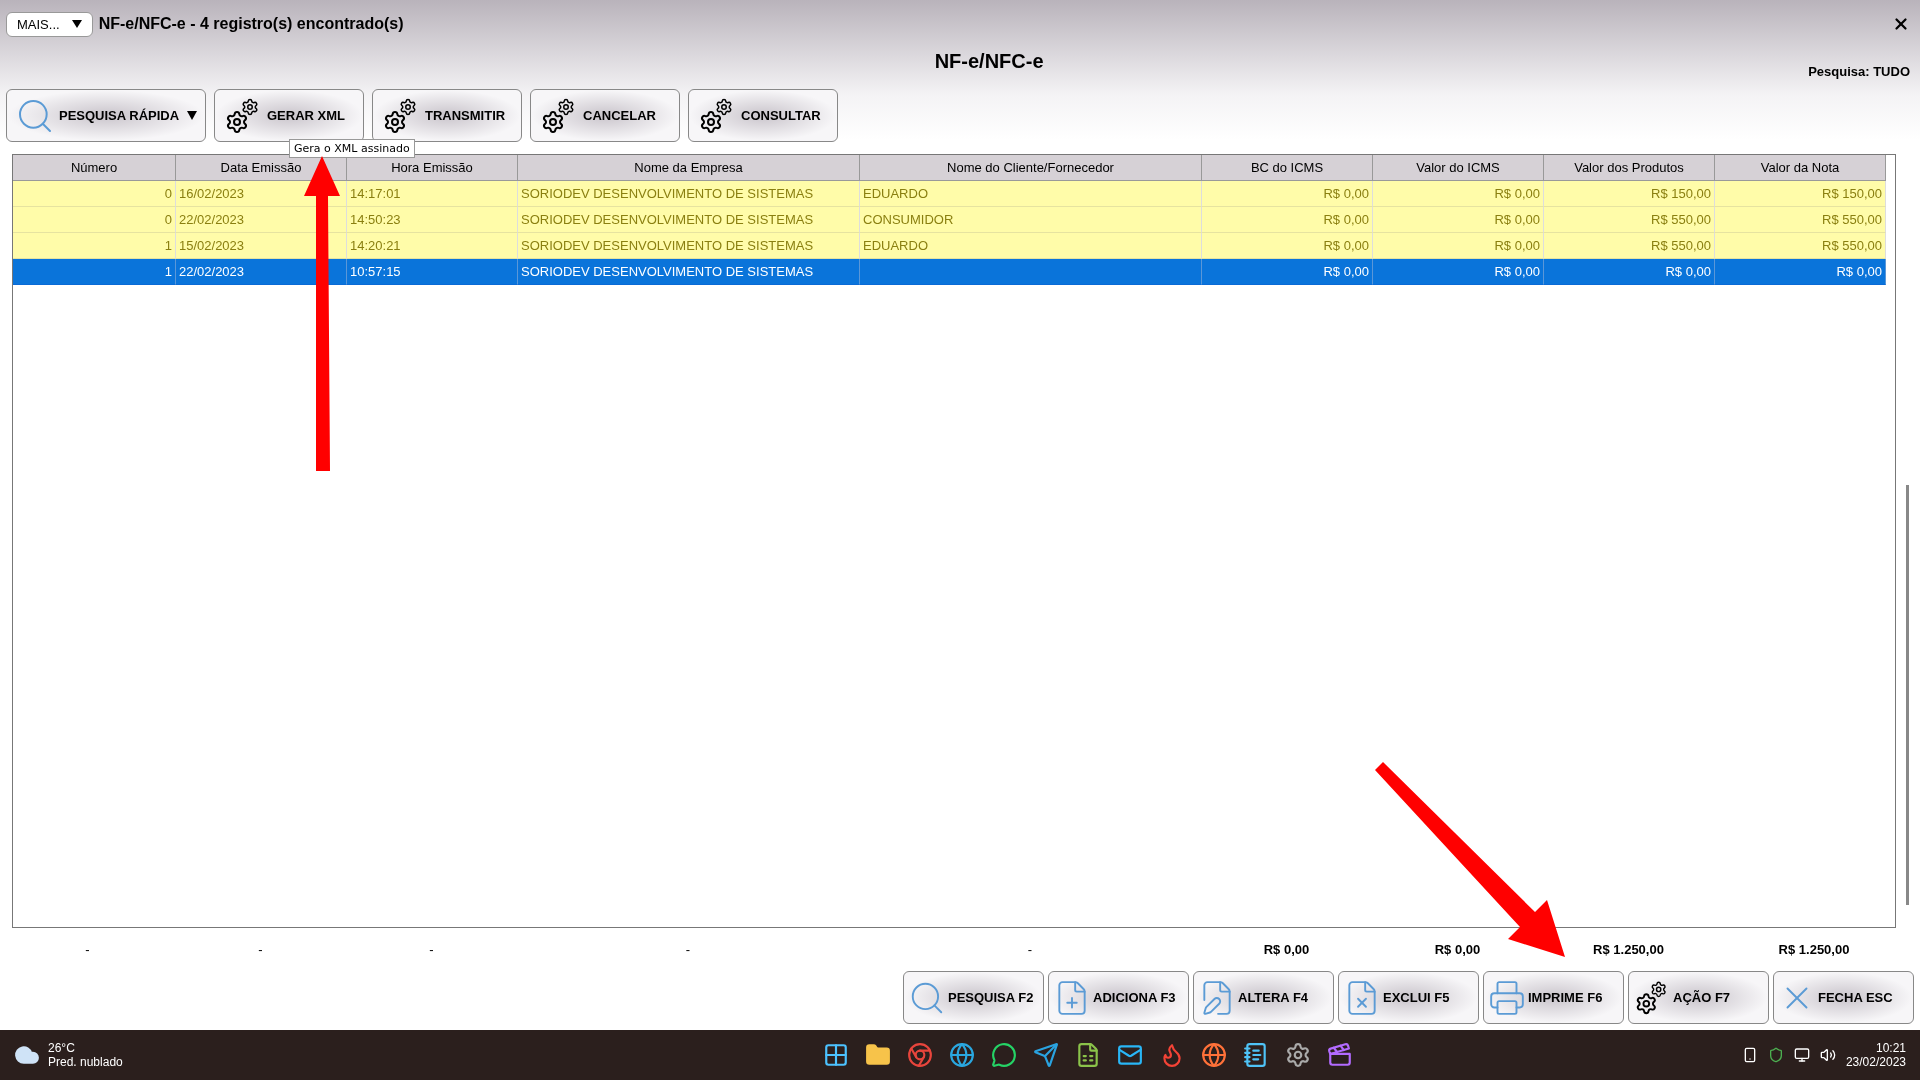 The height and width of the screenshot is (1080, 1920). Describe the element at coordinates (1553, 997) in the screenshot. I see `action-button: IMPRIME F6` at that location.